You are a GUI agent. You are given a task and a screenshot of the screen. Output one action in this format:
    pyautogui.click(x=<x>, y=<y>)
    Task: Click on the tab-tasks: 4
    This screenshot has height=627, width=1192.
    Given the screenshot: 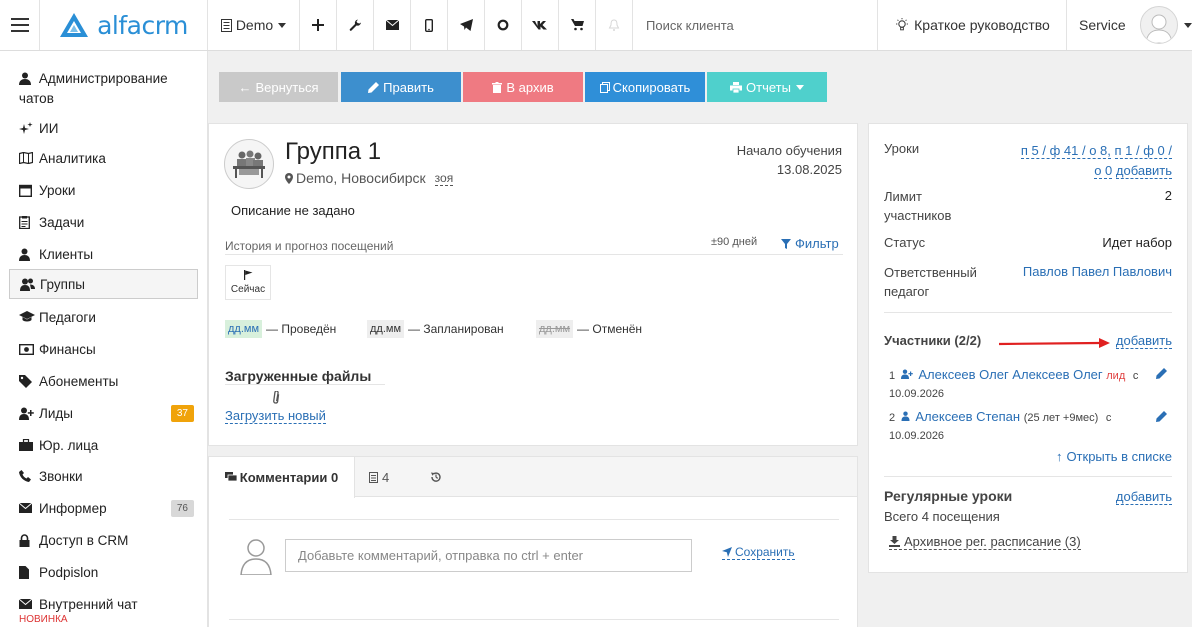 What is the action you would take?
    pyautogui.click(x=379, y=477)
    